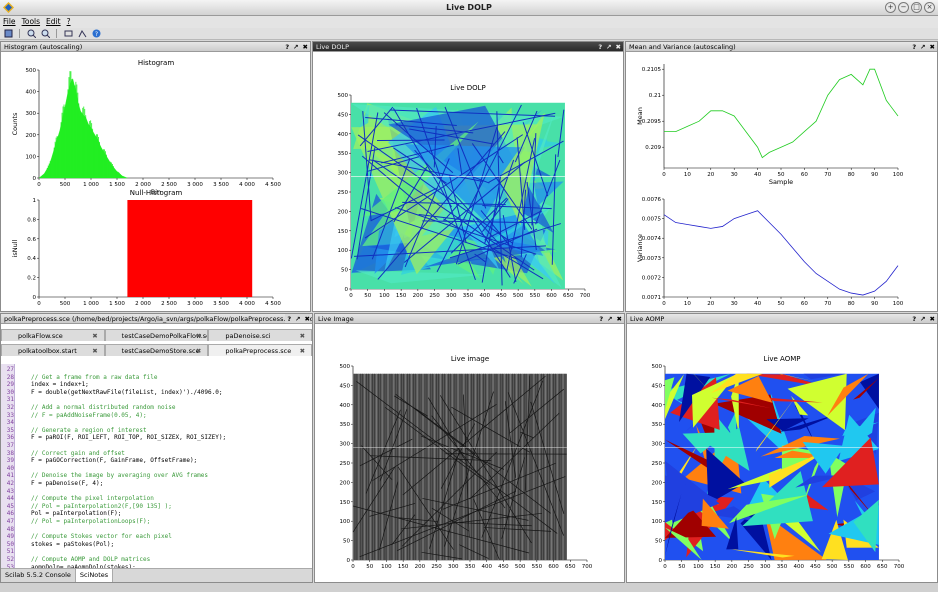  What do you see at coordinates (10, 423) in the screenshot?
I see `line-number: 34` at bounding box center [10, 423].